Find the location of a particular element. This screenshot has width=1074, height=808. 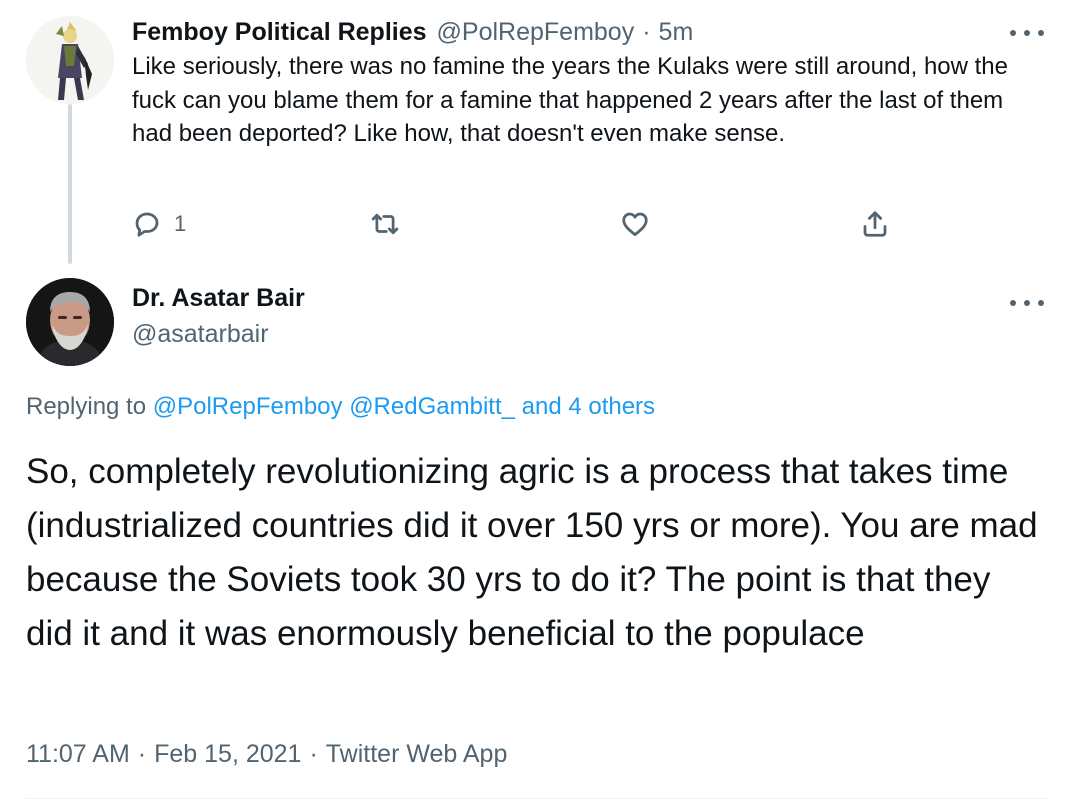

retweet-icon is located at coordinates (385, 224).